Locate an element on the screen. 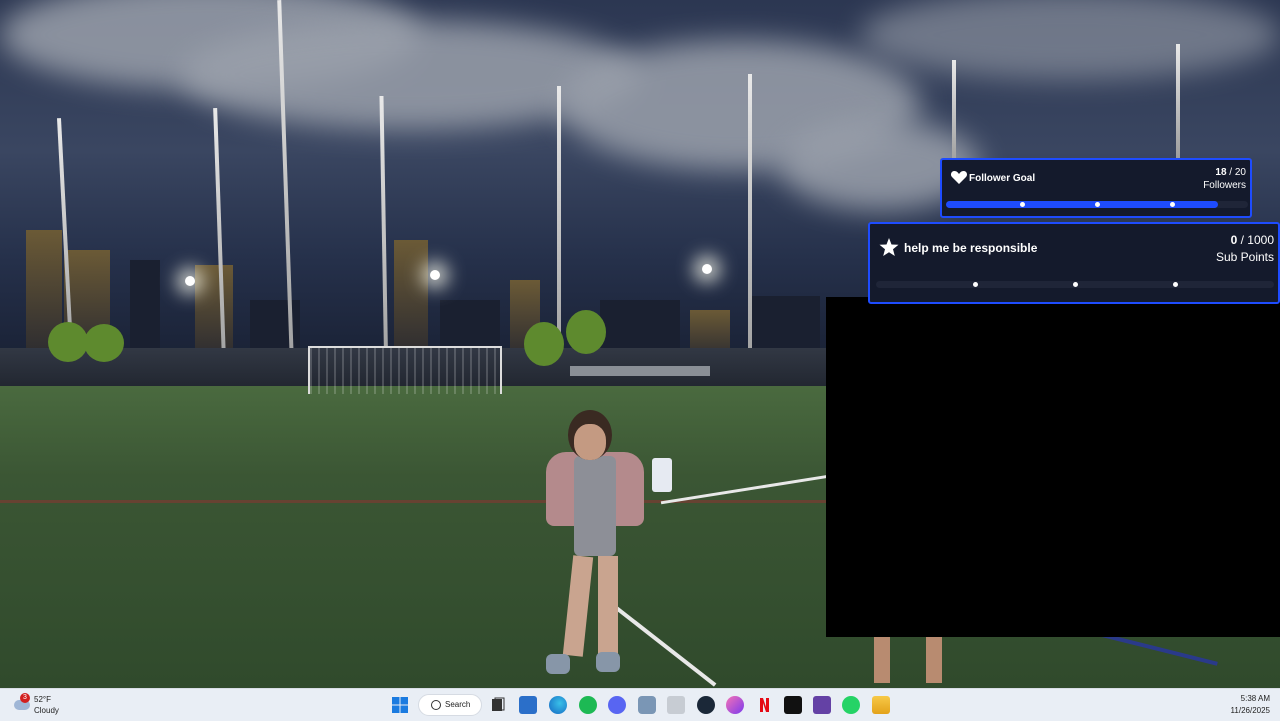  heart-hands-icon is located at coordinates (959, 177).